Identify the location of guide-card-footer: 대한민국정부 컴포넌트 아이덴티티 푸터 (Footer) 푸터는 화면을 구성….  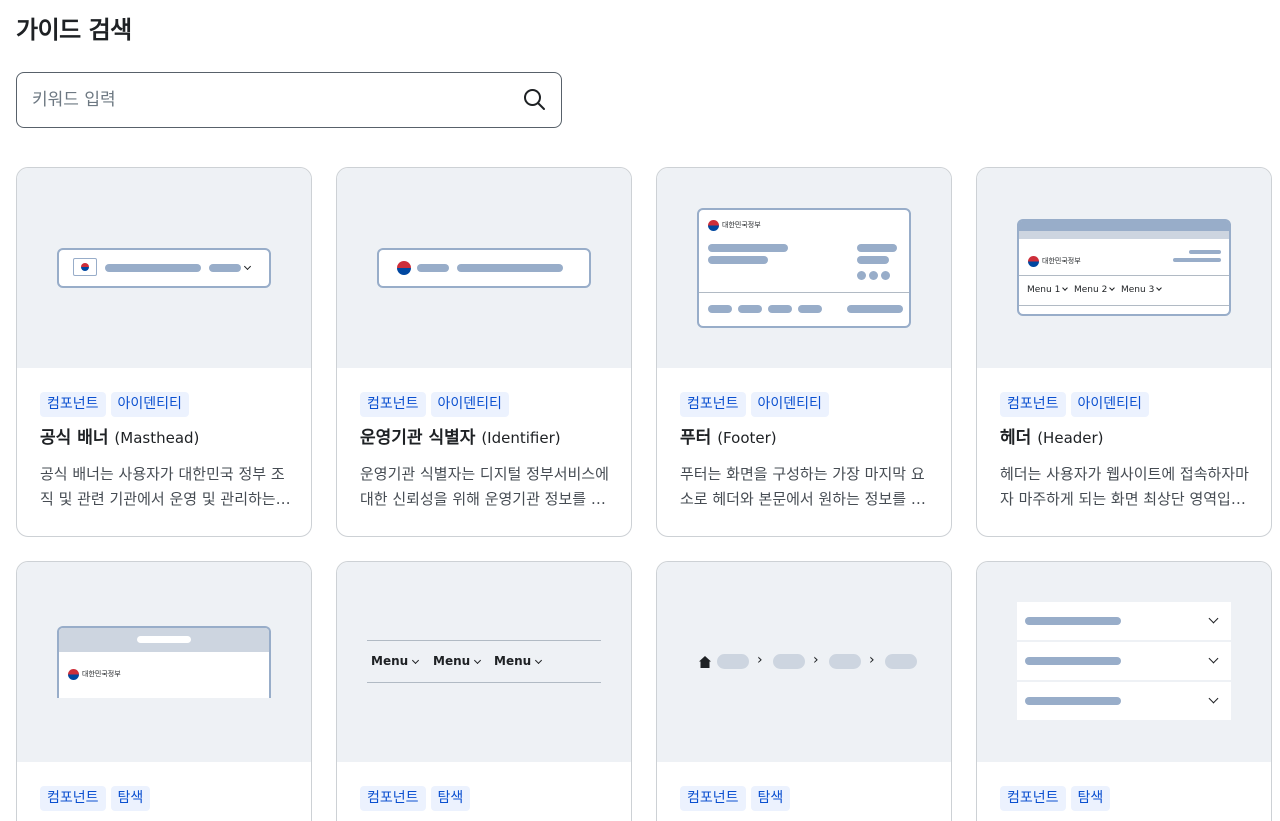
(804, 352).